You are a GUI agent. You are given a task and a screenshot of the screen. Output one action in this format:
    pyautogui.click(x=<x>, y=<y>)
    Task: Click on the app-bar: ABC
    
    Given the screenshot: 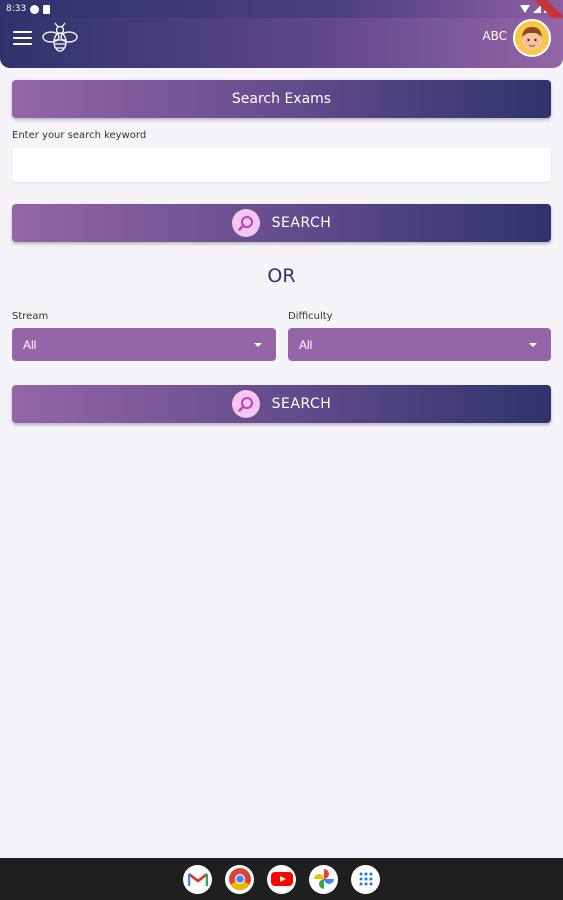 What is the action you would take?
    pyautogui.click(x=281, y=43)
    